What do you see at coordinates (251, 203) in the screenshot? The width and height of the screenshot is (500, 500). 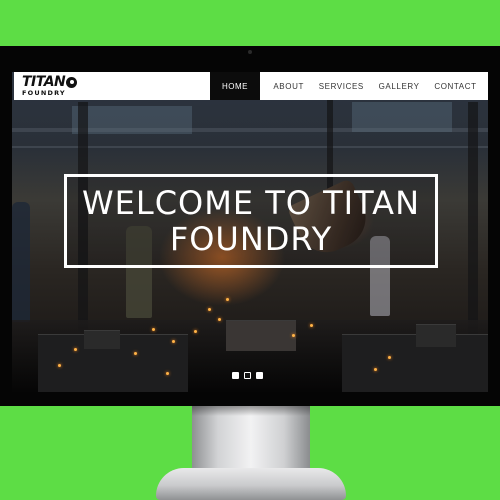 I see `hero-heading-line-1: WELCOME TO TITAN` at bounding box center [251, 203].